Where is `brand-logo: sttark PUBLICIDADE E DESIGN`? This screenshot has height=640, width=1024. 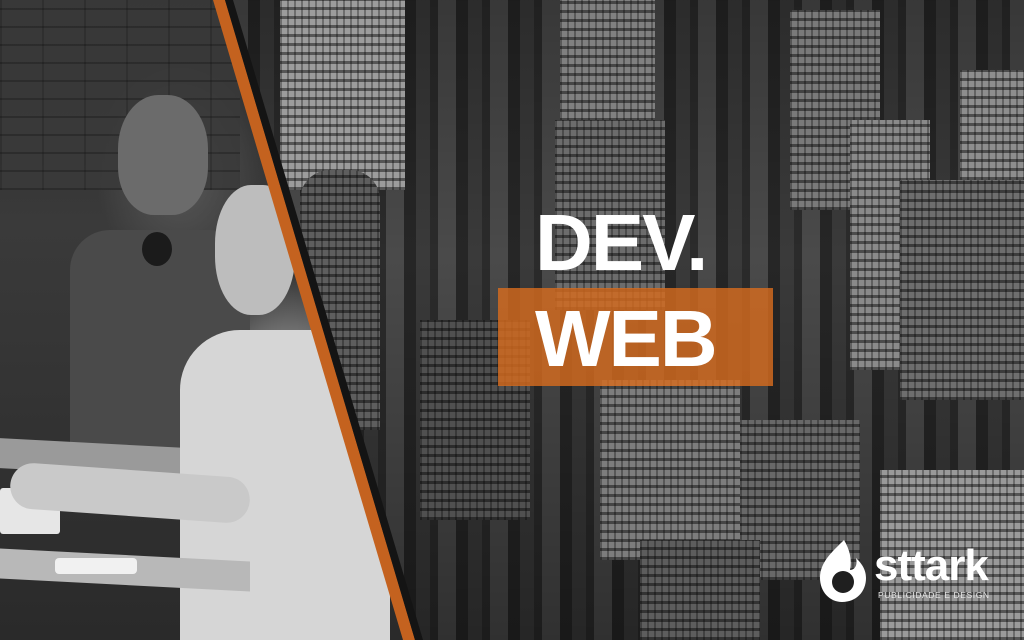 brand-logo: sttark PUBLICIDADE E DESIGN is located at coordinates (907, 573).